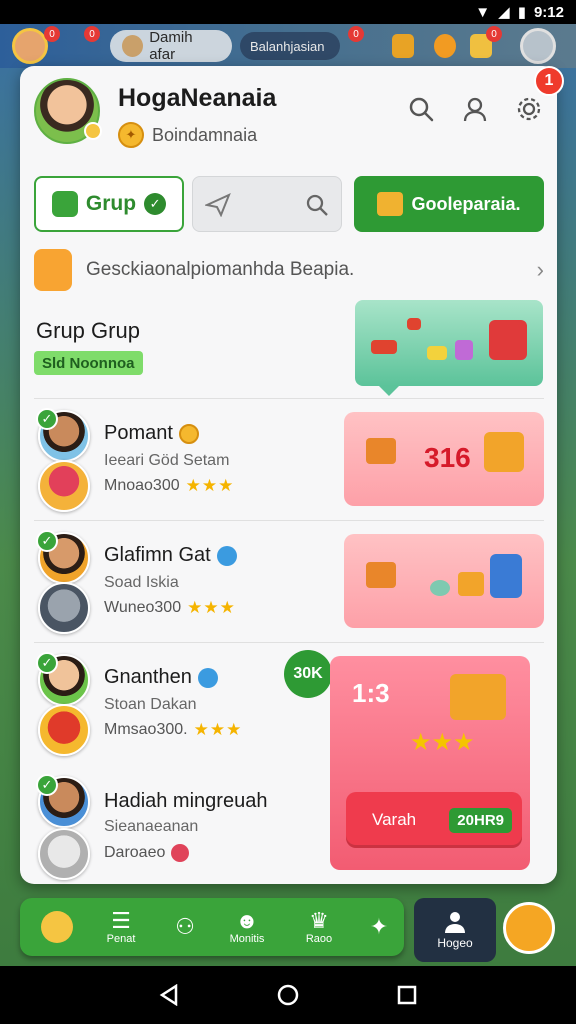 The width and height of the screenshot is (576, 1024). Describe the element at coordinates (247, 927) in the screenshot. I see `nav-monitis: ☻ Monitis` at that location.